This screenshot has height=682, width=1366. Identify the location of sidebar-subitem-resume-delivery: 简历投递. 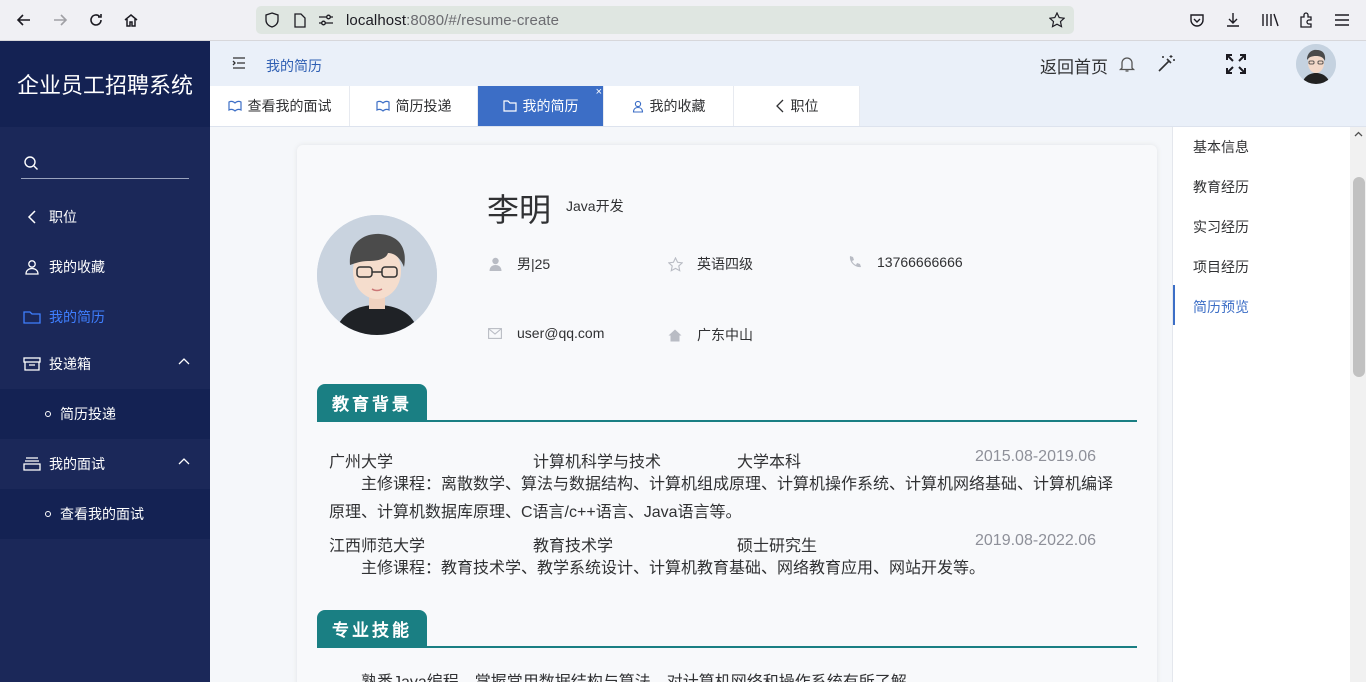
(105, 414).